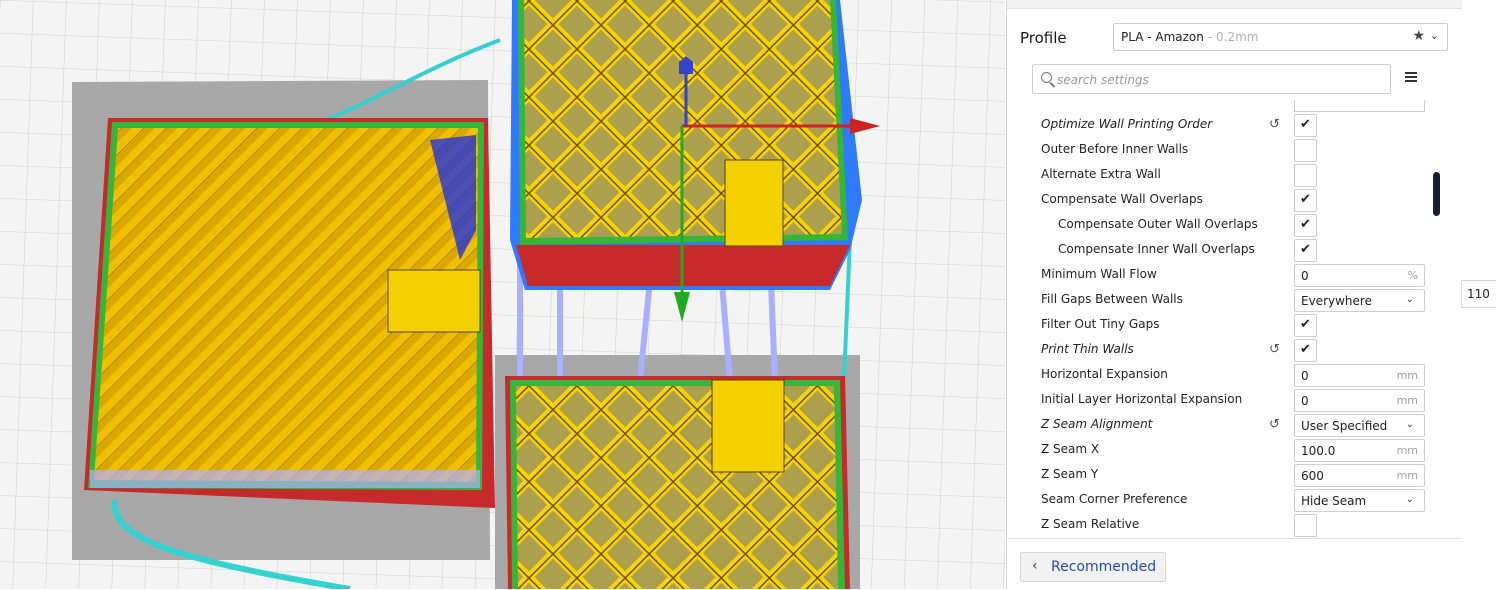 The width and height of the screenshot is (1496, 590). I want to click on setting-dropdown: Hide Seam ⌄, so click(1359, 500).